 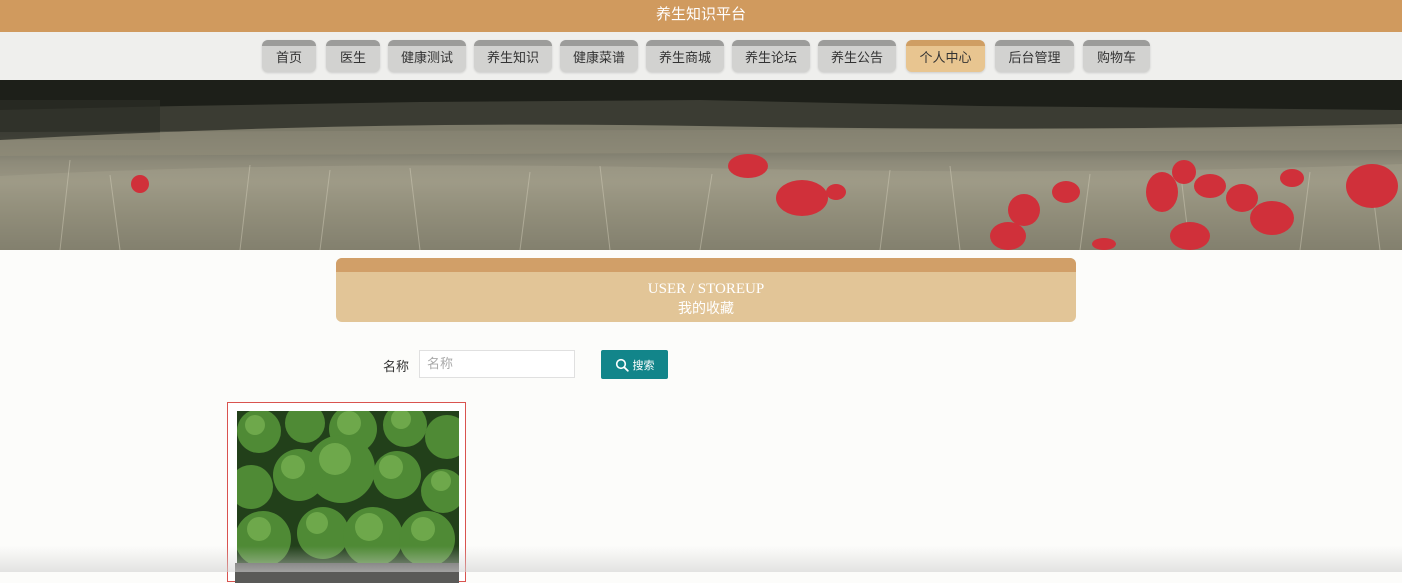 I want to click on favorite-card, so click(x=346, y=492).